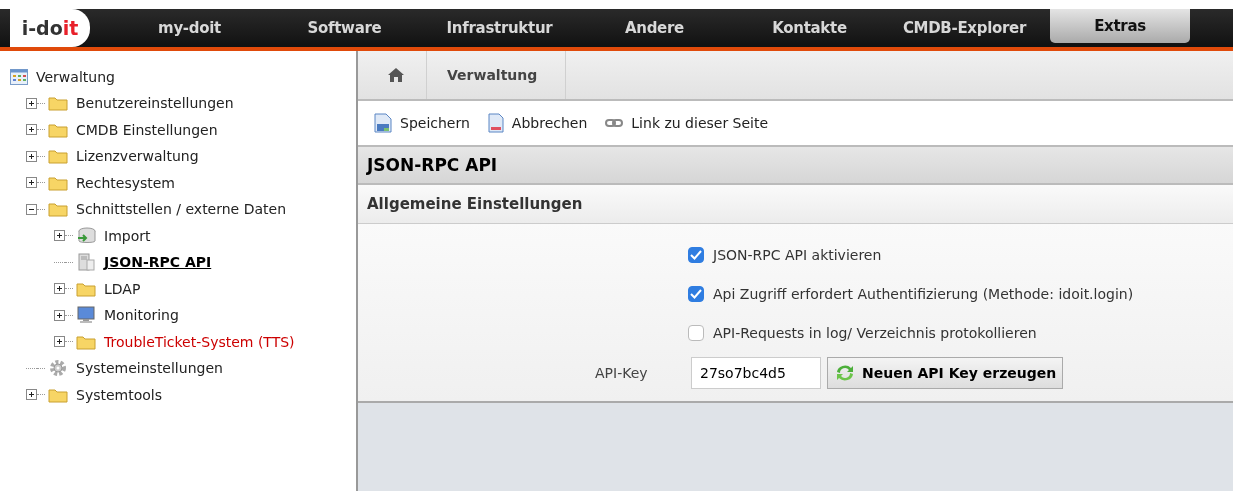 Image resolution: width=1233 pixels, height=491 pixels. Describe the element at coordinates (149, 368) in the screenshot. I see `tree-item: Systemeinstellungen` at that location.